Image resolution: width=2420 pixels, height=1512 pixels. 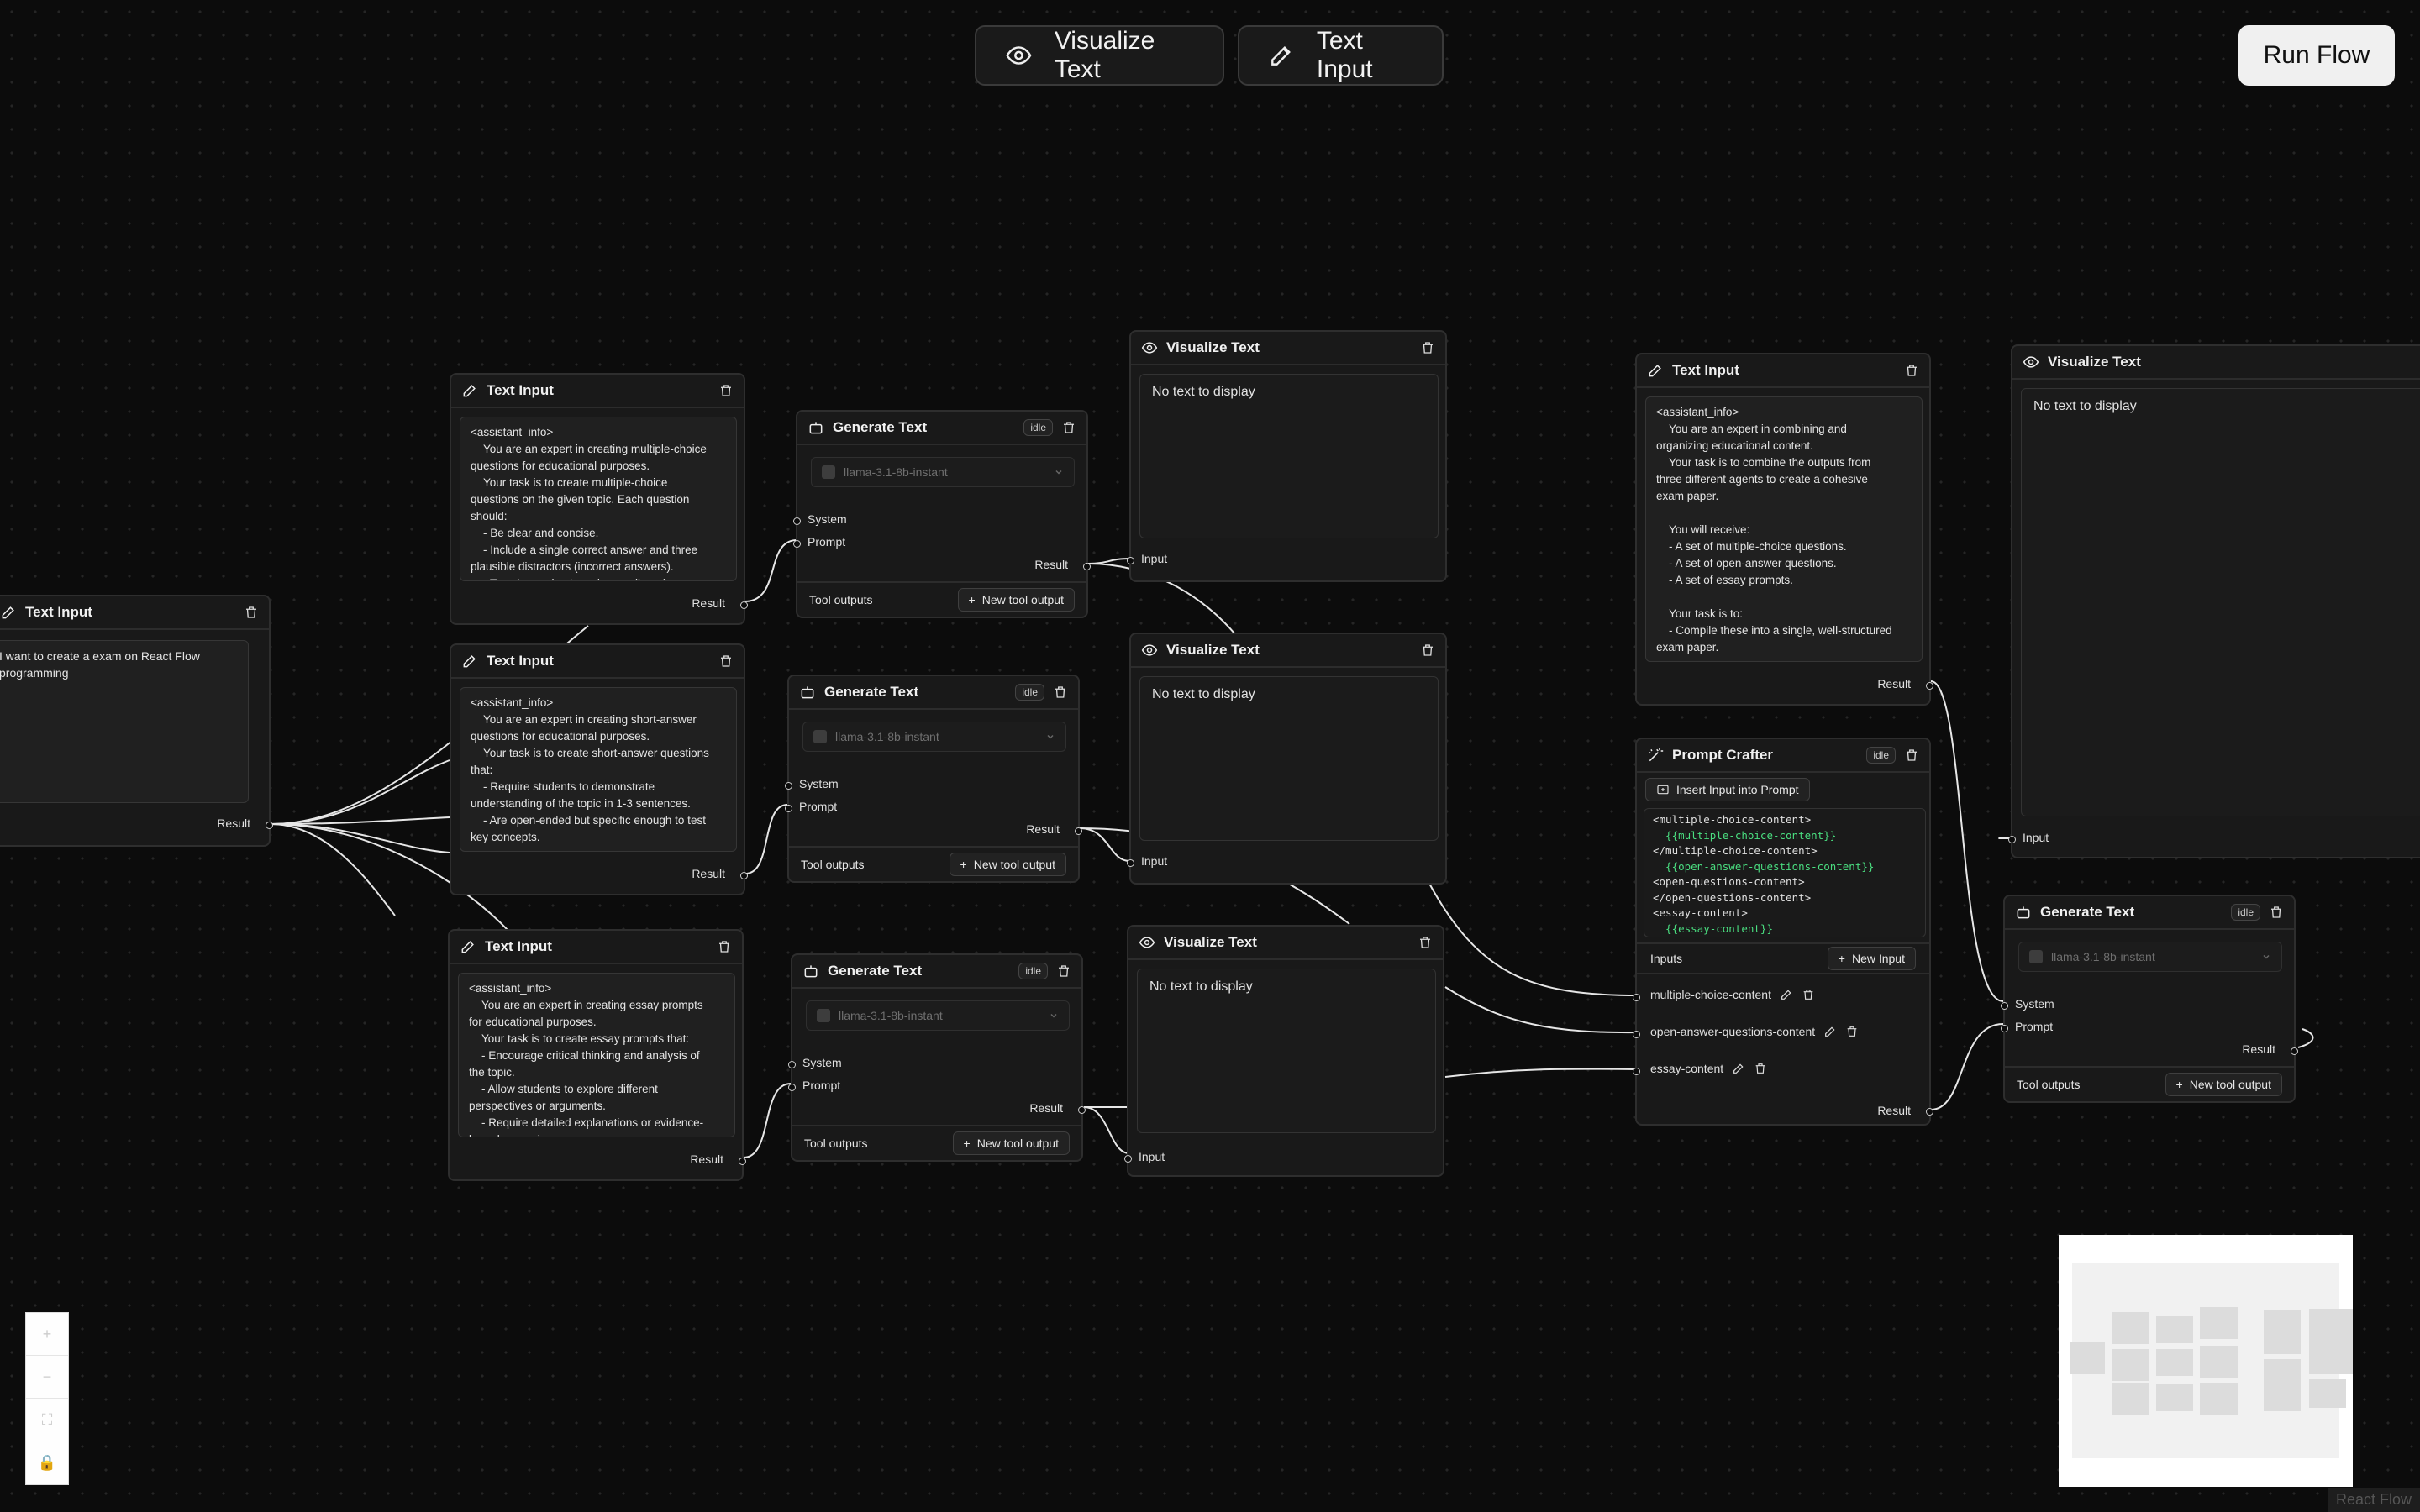 What do you see at coordinates (2094, 362) in the screenshot?
I see `node-title: Visualize Text` at bounding box center [2094, 362].